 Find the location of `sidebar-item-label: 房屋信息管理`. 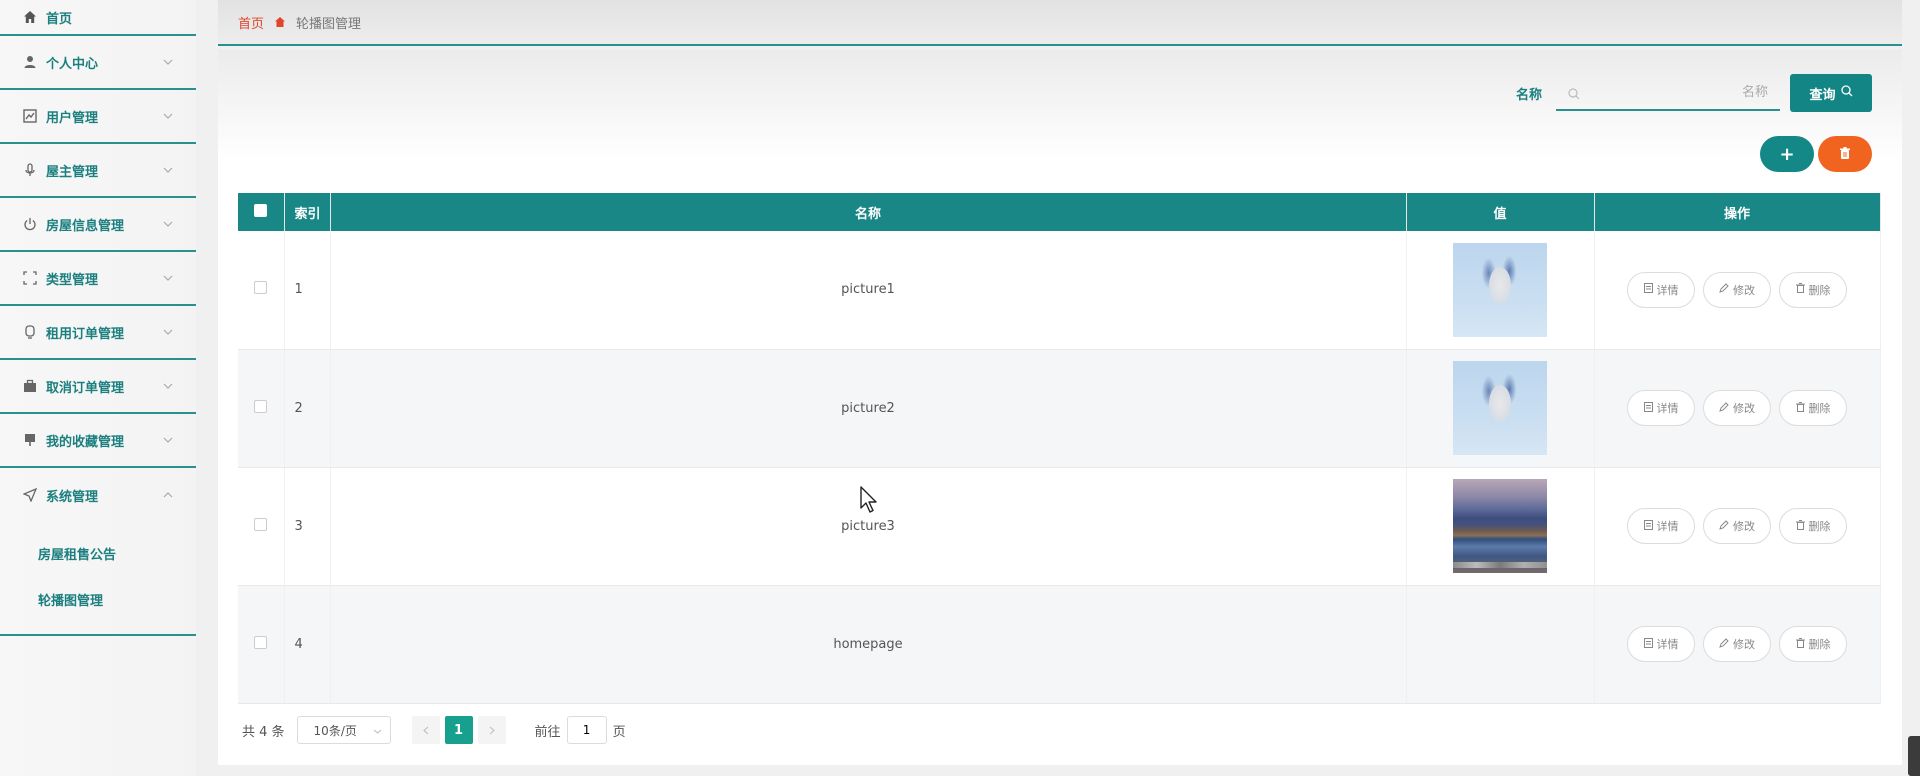

sidebar-item-label: 房屋信息管理 is located at coordinates (85, 226).